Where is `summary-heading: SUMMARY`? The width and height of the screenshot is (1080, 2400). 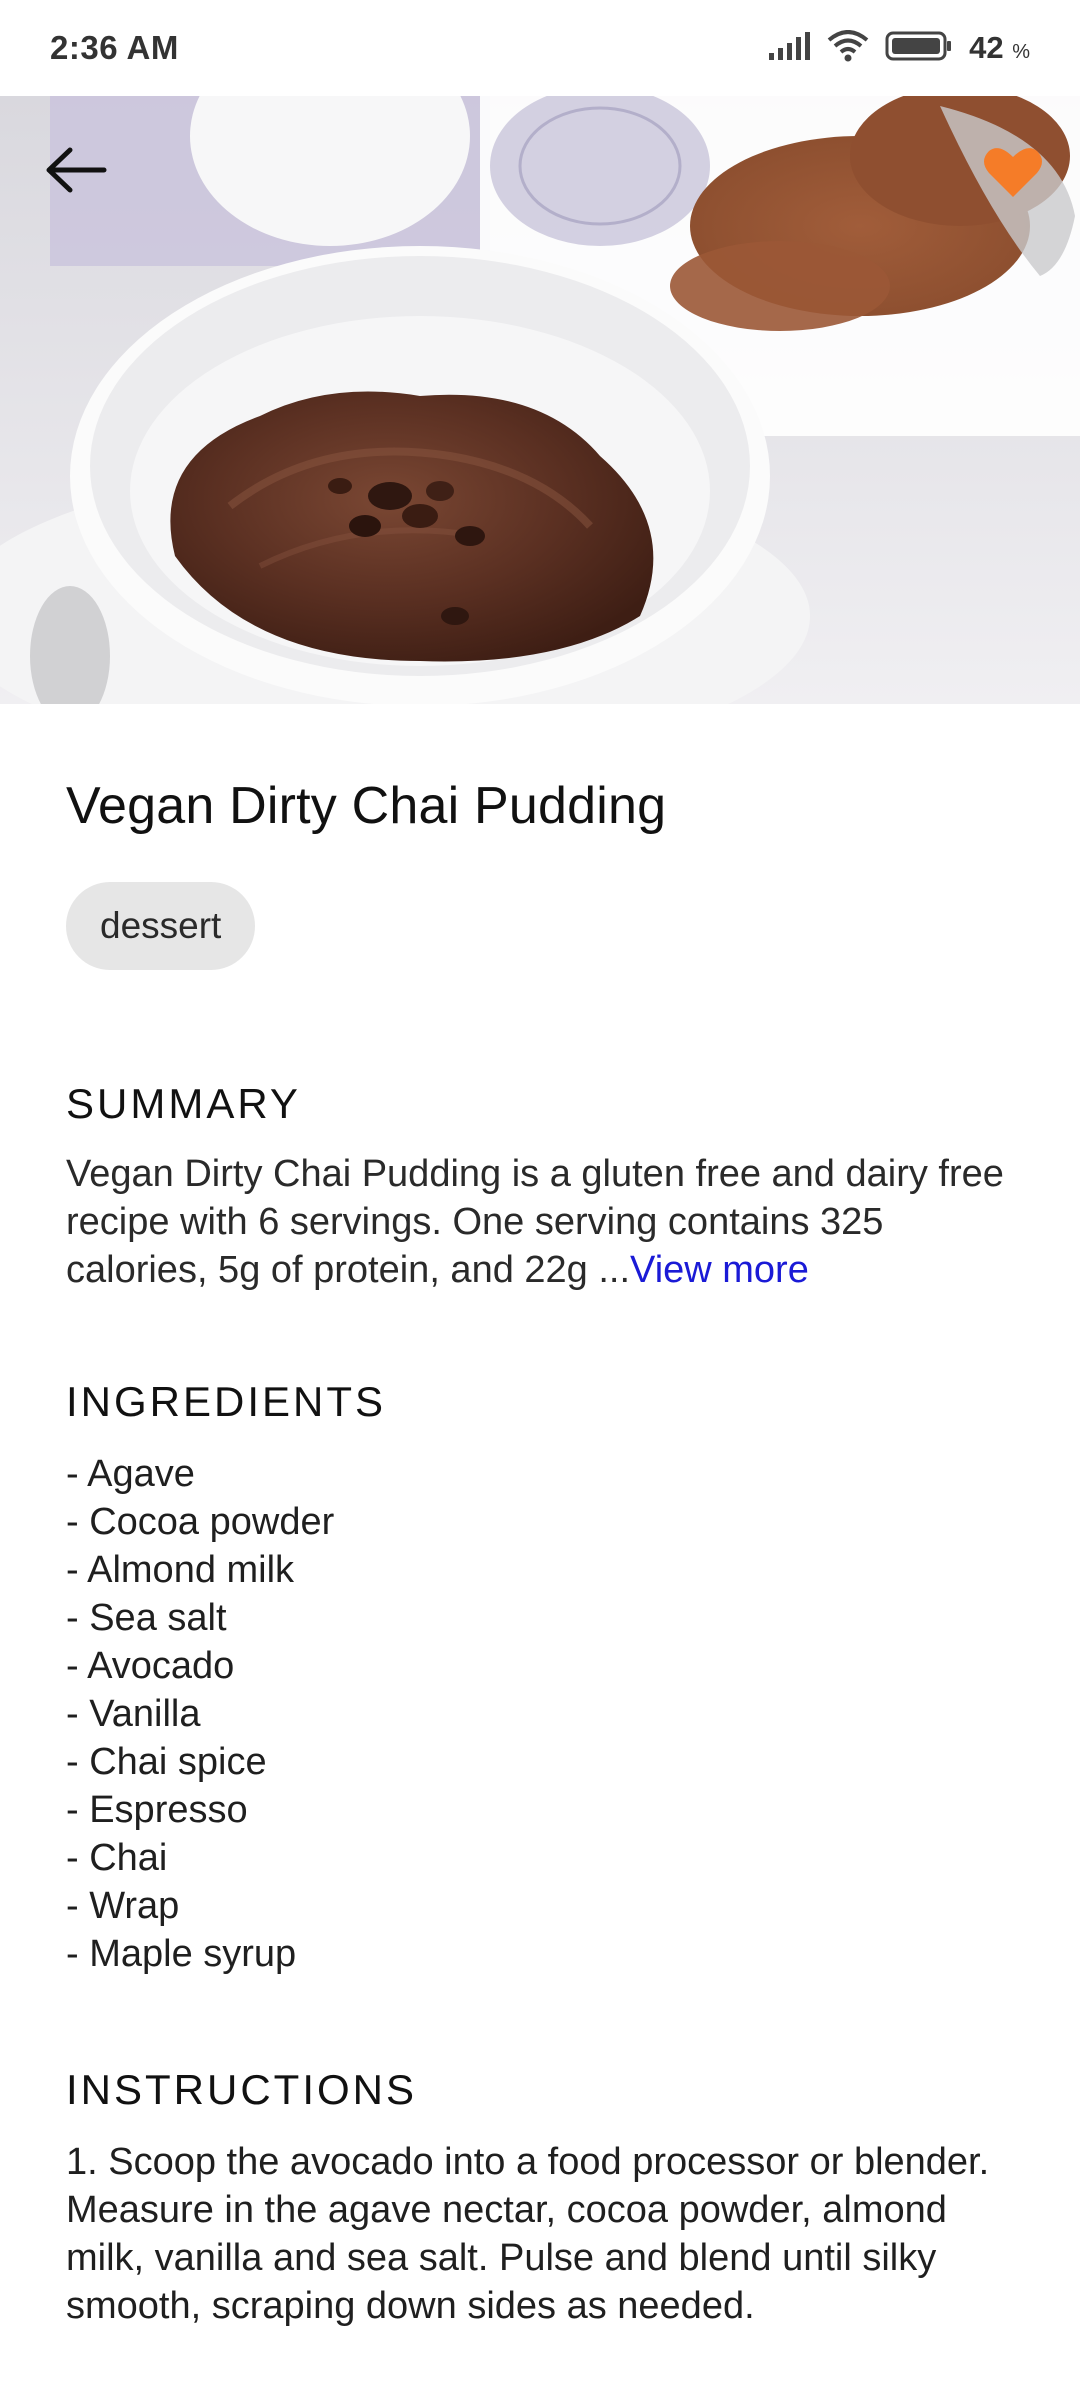
summary-heading: SUMMARY is located at coordinates (183, 1103).